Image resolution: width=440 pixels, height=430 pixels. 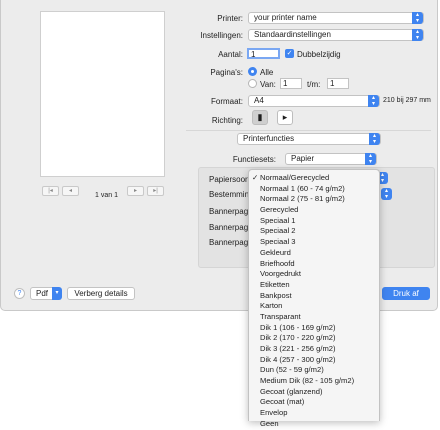 What do you see at coordinates (269, 423) in the screenshot?
I see `paper-type-option-label: Geen` at bounding box center [269, 423].